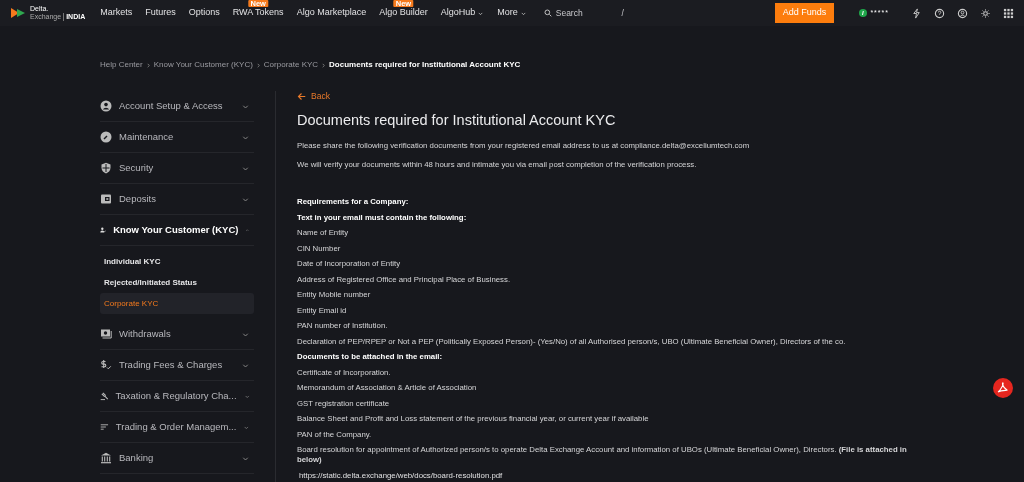  I want to click on search-icon, so click(547, 13).